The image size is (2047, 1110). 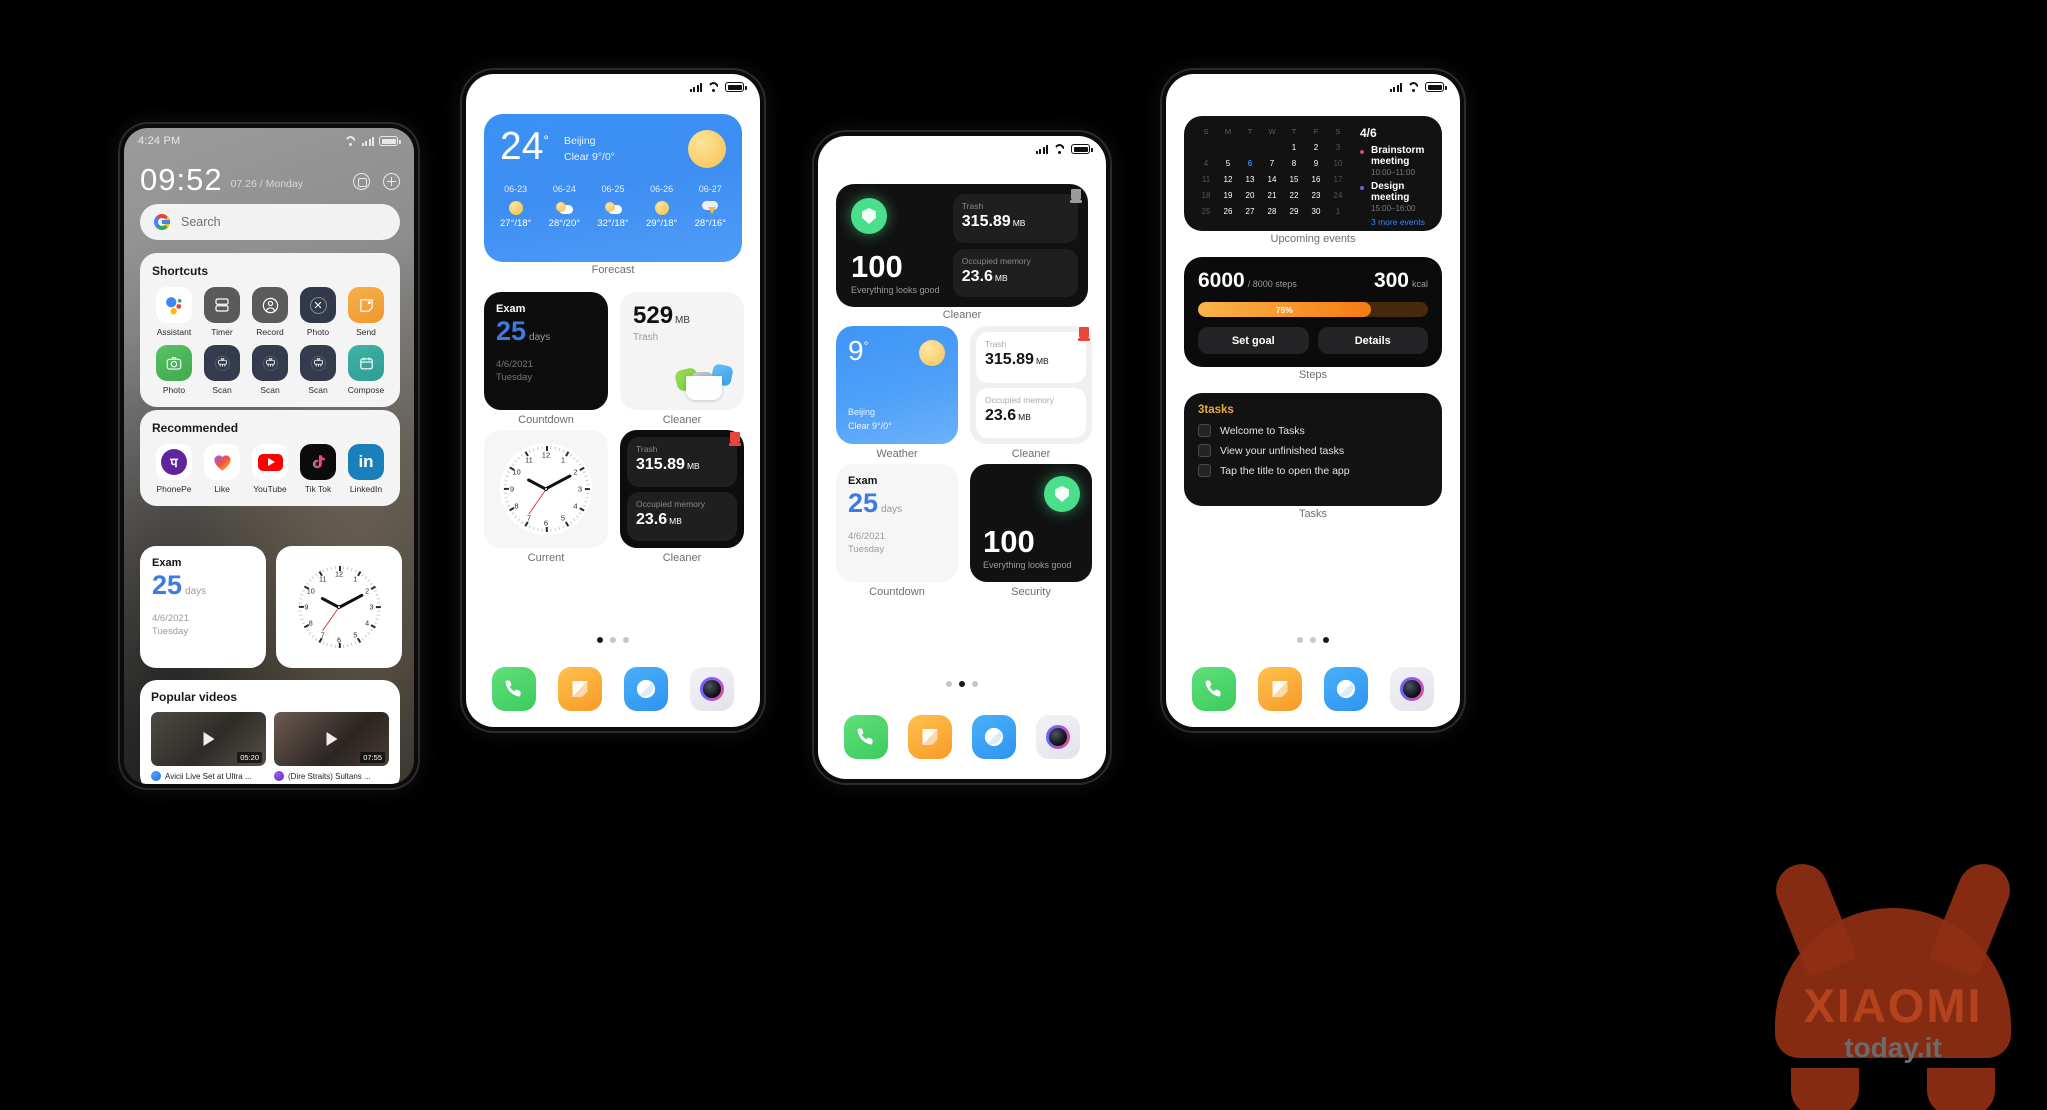 I want to click on app-youtube: YouTube, so click(x=270, y=469).